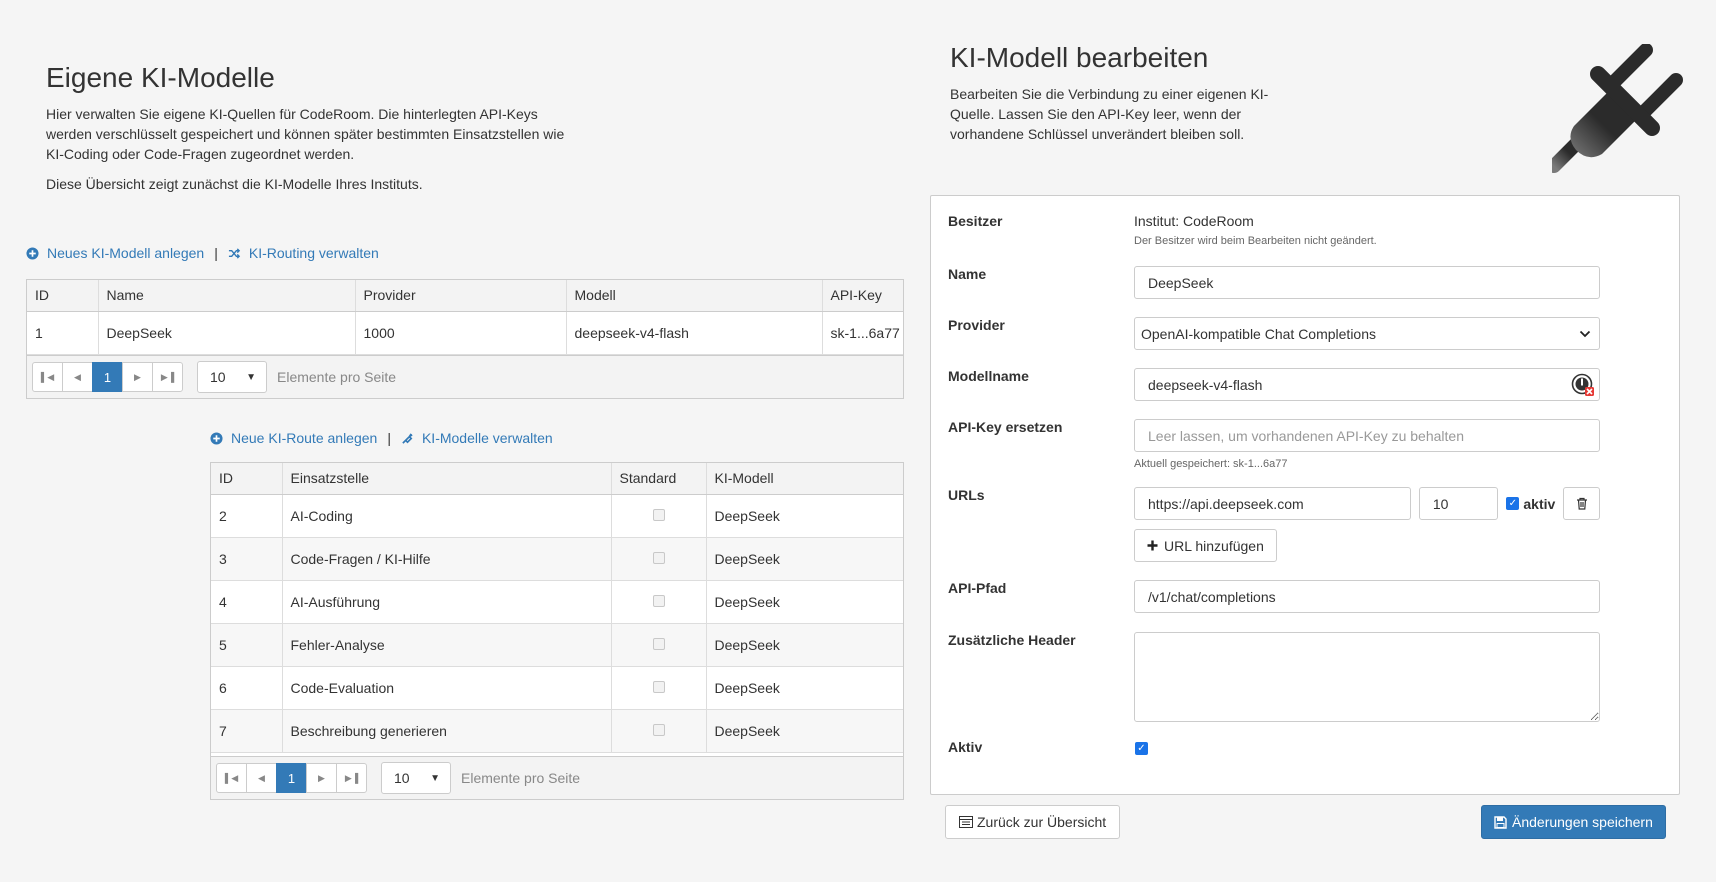 Image resolution: width=1716 pixels, height=882 pixels. What do you see at coordinates (862, 296) in the screenshot?
I see `col-header-apikey: API-Key` at bounding box center [862, 296].